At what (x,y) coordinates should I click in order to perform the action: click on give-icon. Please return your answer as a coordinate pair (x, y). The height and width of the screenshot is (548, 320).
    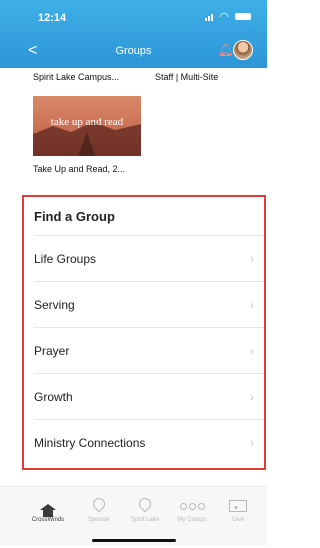
    Looking at the image, I should click on (238, 507).